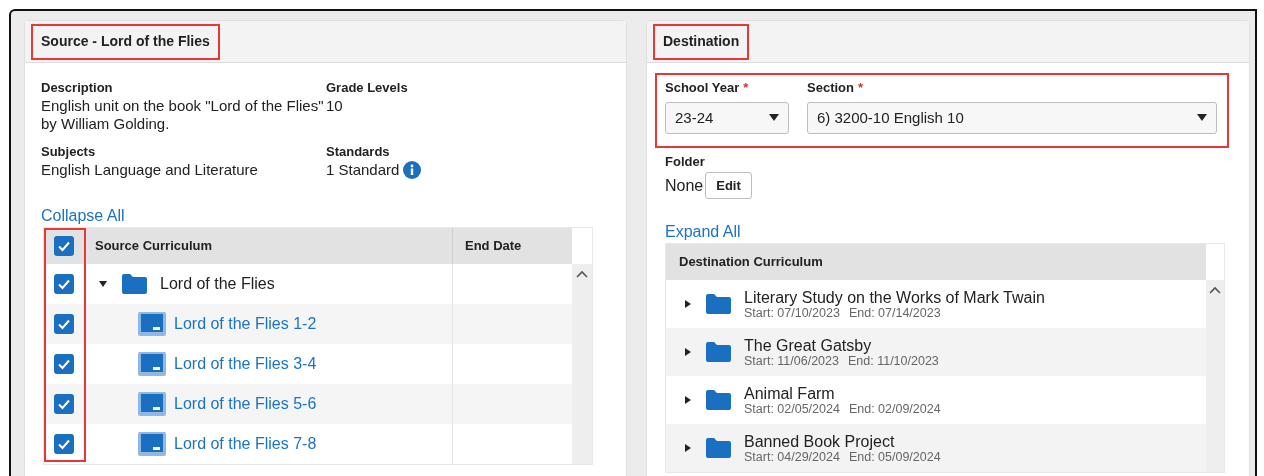 This screenshot has height=476, width=1264. I want to click on start-date: Start: 02/05/2024, so click(792, 408).